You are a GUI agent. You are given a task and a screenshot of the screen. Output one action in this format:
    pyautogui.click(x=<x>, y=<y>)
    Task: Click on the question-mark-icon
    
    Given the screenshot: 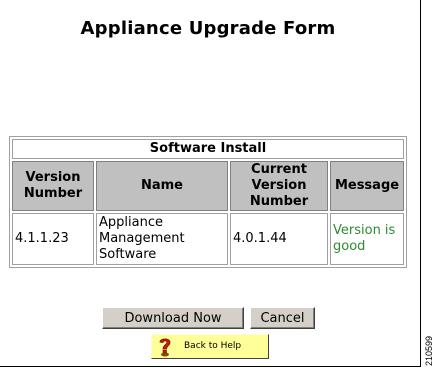 What is the action you would take?
    pyautogui.click(x=165, y=347)
    